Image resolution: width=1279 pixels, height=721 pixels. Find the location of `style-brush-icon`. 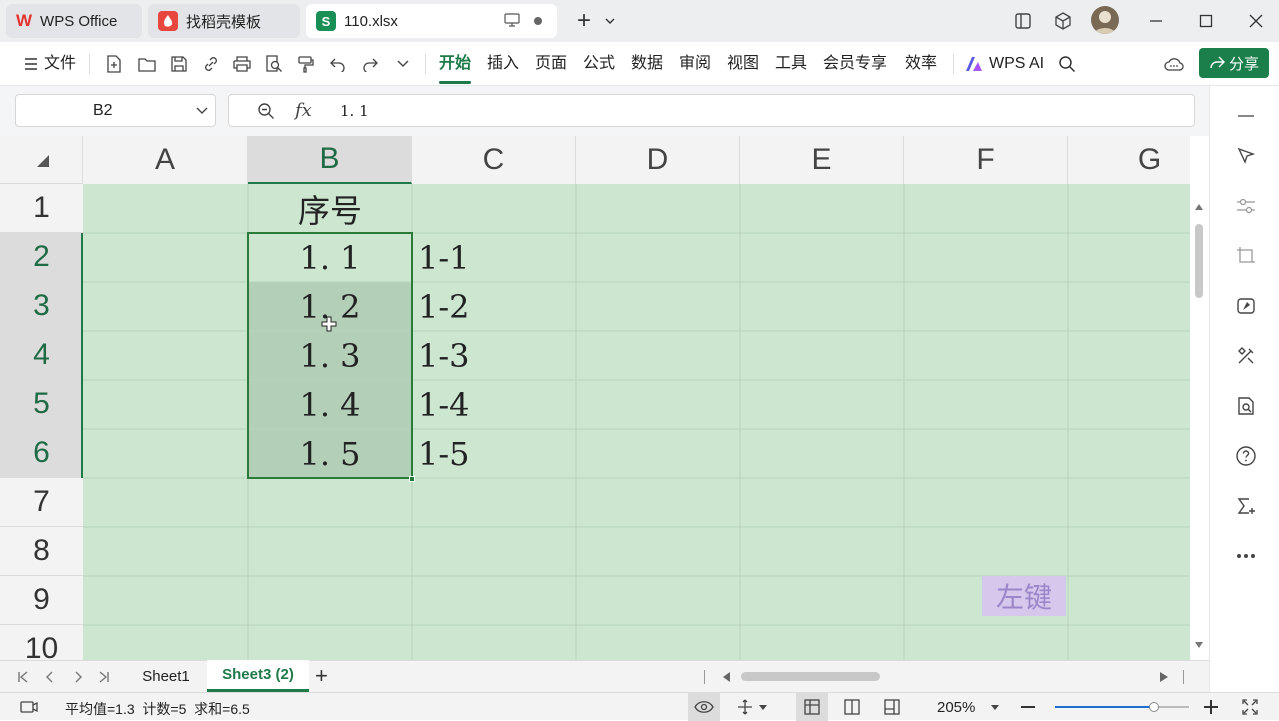

style-brush-icon is located at coordinates (1246, 306).